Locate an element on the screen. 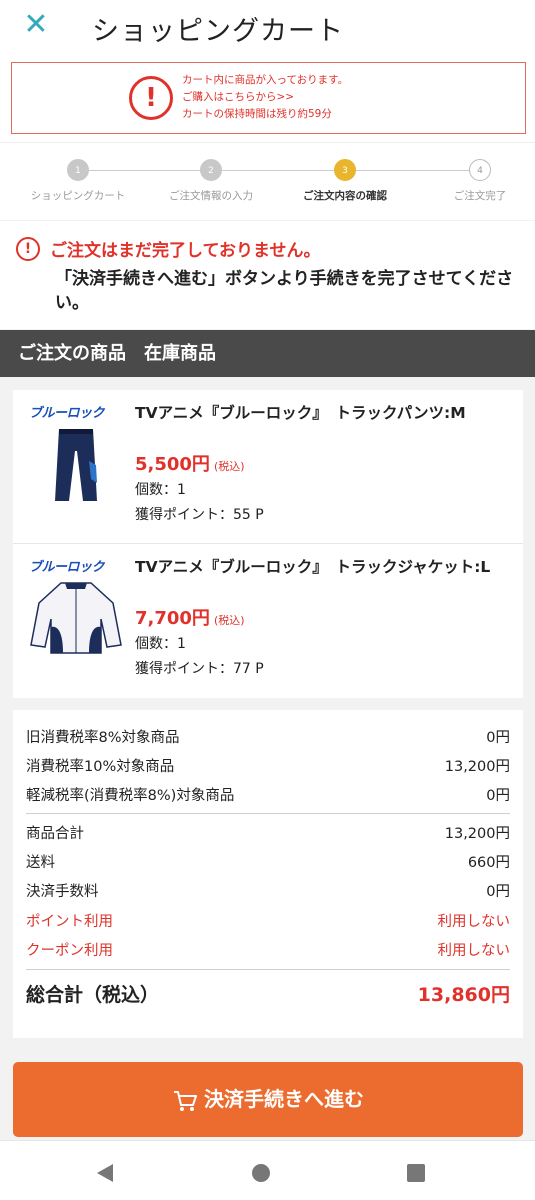 This screenshot has height=1200, width=535. step-order-info: 2 ご注文情報の入力 is located at coordinates (211, 181).